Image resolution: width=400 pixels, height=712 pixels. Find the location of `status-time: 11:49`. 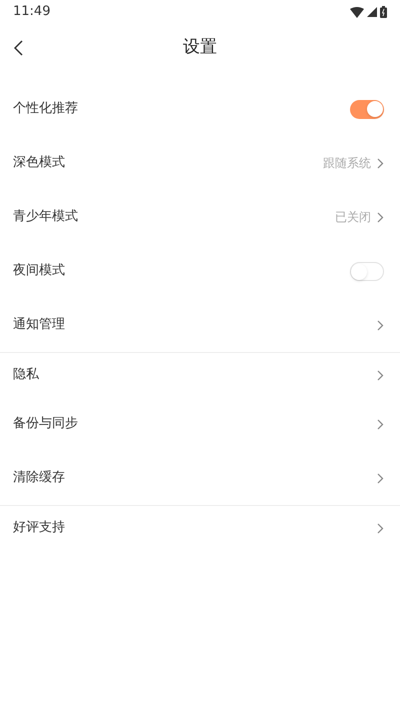

status-time: 11:49 is located at coordinates (31, 12).